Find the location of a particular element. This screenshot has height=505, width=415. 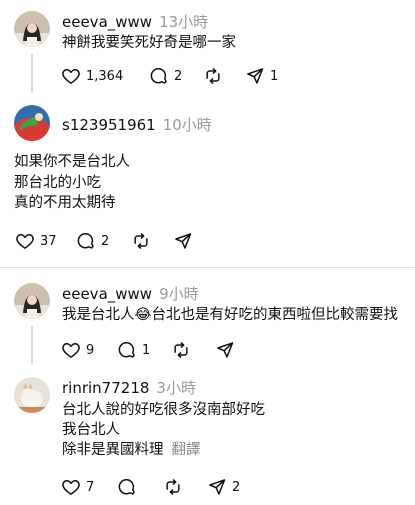

like-count: 7 is located at coordinates (90, 487).